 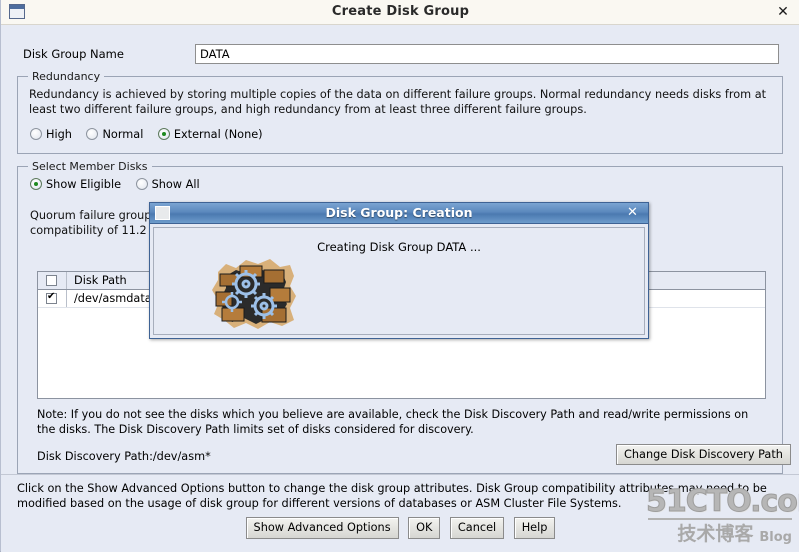 I want to click on radio-label: High, so click(x=59, y=134).